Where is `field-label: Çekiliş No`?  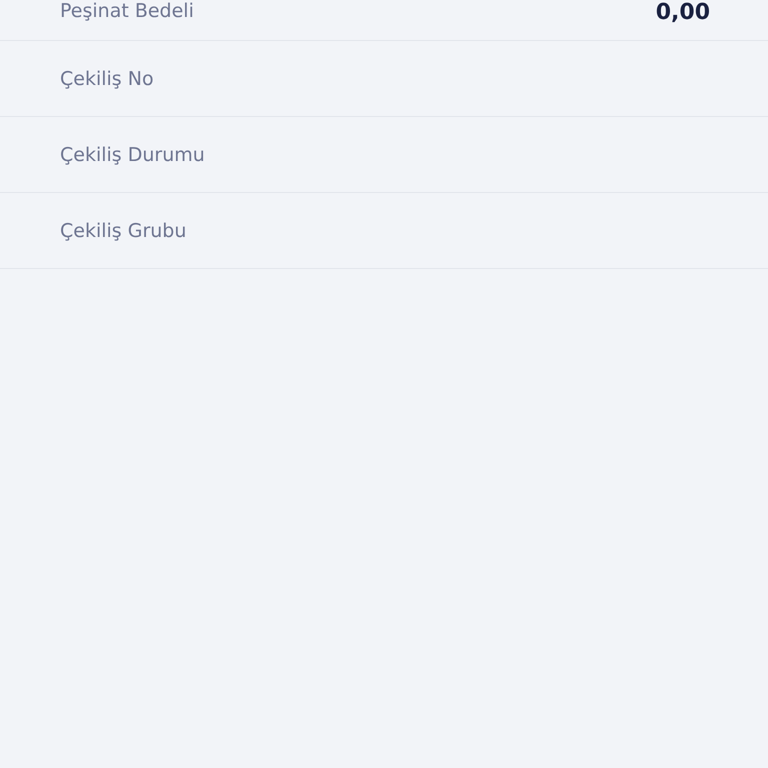
field-label: Çekiliş No is located at coordinates (107, 79).